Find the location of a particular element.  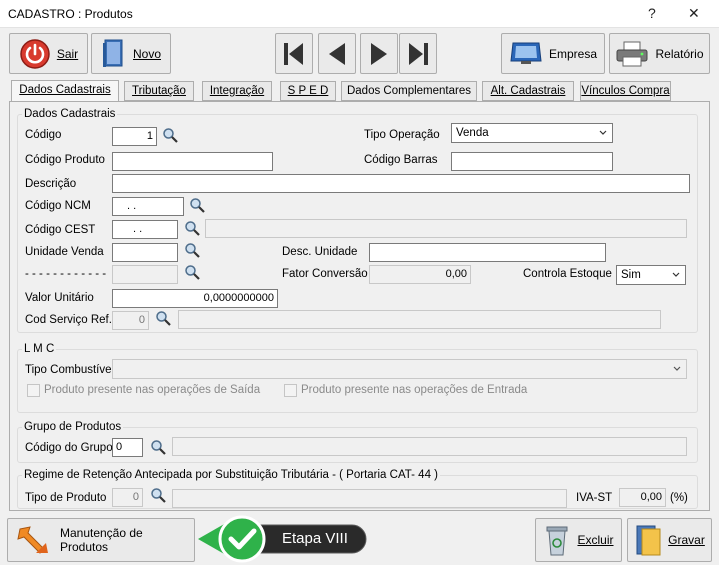

skip-last-icon is located at coordinates (418, 53).